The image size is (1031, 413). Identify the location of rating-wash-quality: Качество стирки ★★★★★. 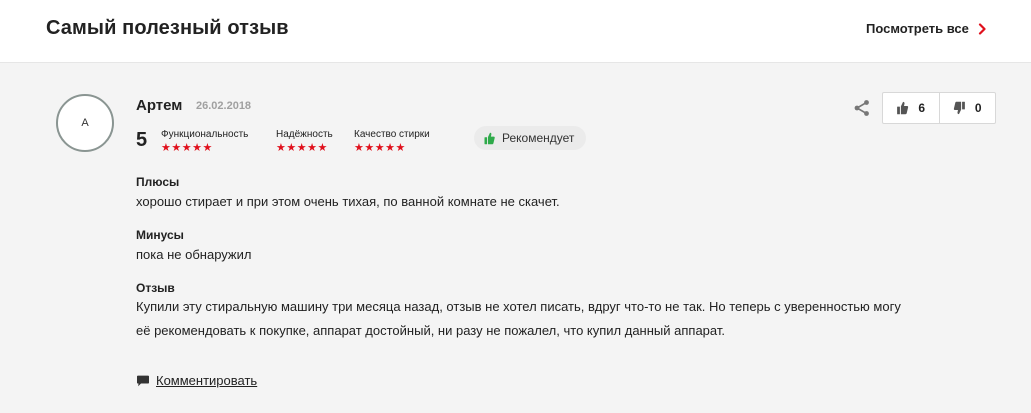
(392, 141).